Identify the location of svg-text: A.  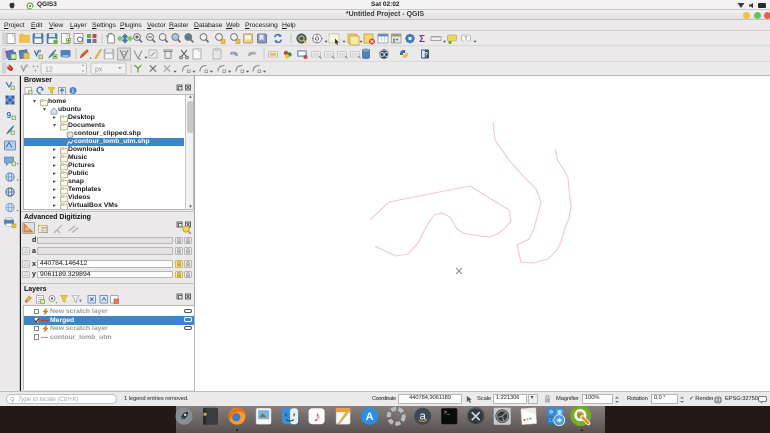
(370, 417).